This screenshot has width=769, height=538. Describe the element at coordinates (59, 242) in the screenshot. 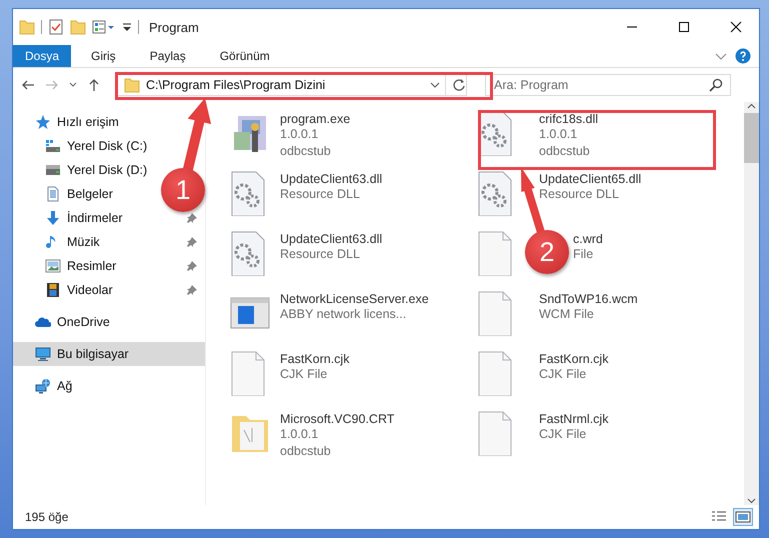

I see `nav-item: Müzik` at that location.